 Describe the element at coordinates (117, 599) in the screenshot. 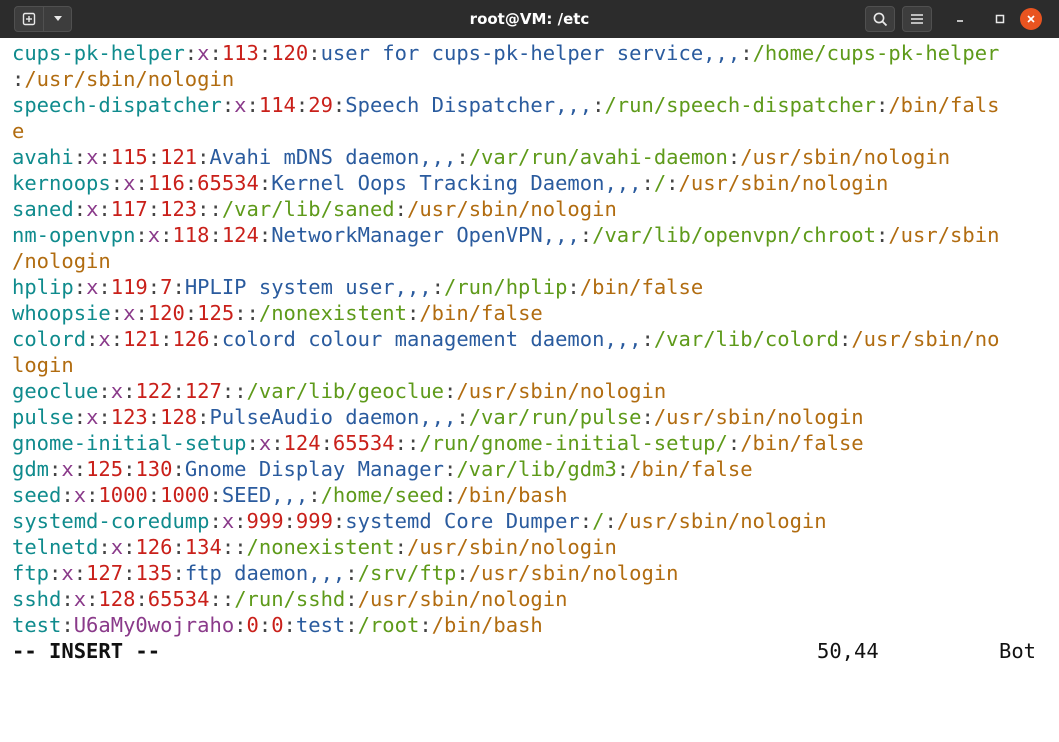

I see `passwd-field-id: 128` at that location.